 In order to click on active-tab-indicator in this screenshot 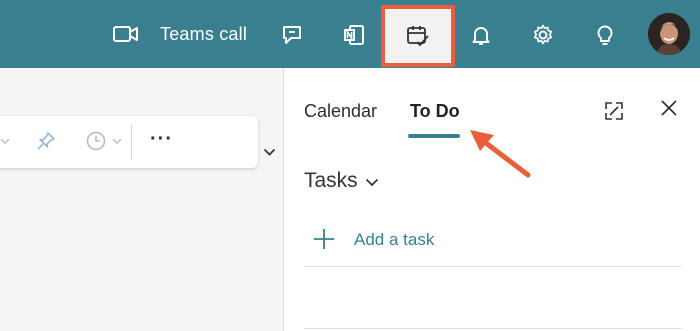, I will do `click(434, 136)`.